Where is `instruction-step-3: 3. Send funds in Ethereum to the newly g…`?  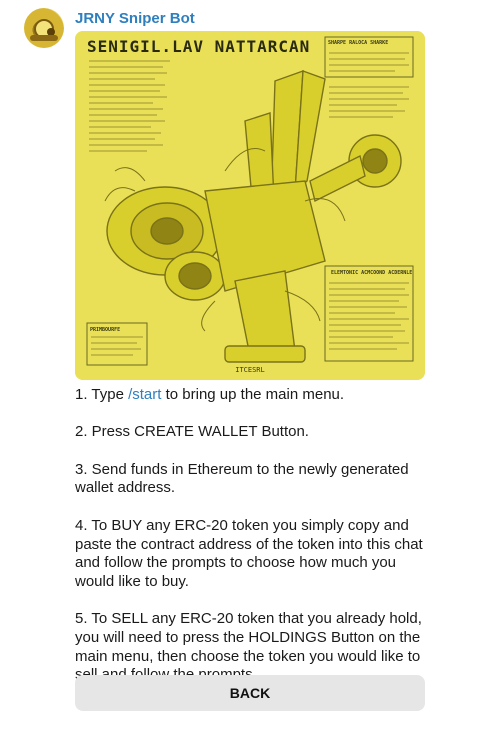
instruction-step-3: 3. Send funds in Ethereum to the newly g… is located at coordinates (242, 478).